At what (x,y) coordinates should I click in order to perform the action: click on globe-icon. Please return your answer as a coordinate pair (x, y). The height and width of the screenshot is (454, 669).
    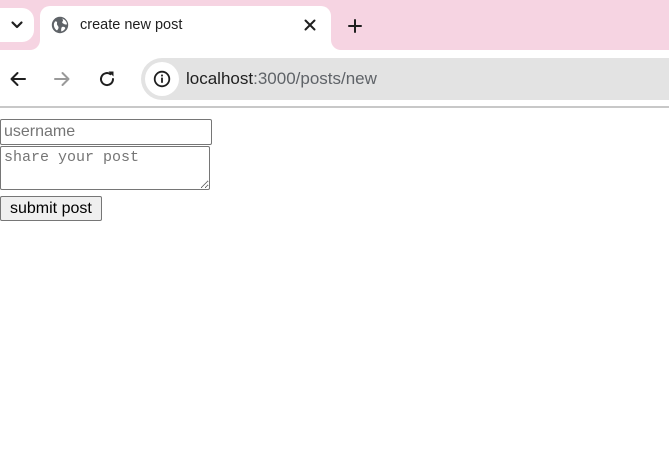
    Looking at the image, I should click on (60, 25).